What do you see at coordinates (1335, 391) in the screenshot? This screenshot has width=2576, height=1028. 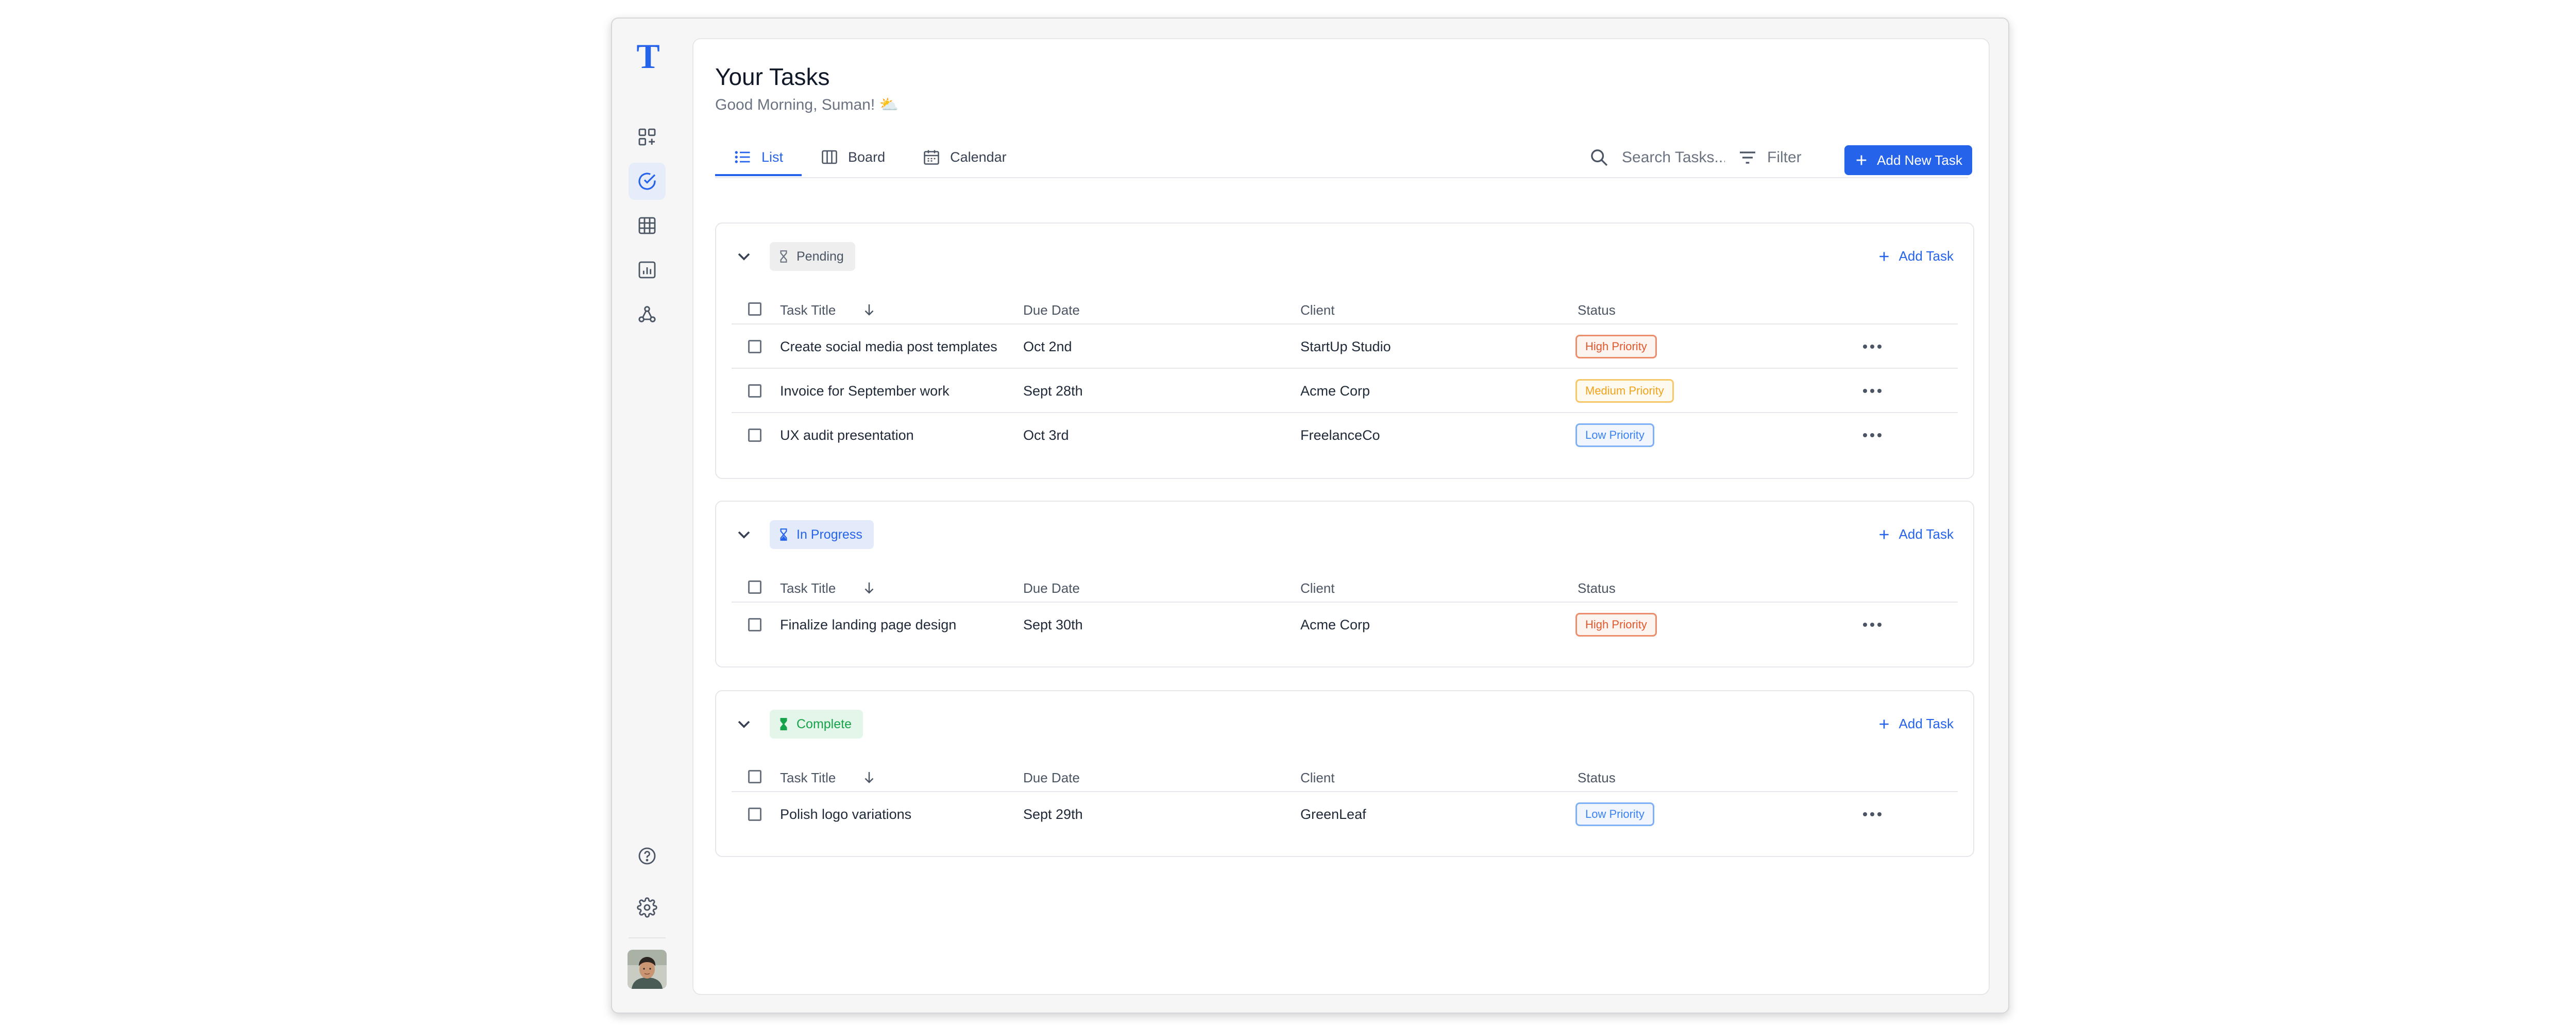 I see `task-client: Acme Corp` at bounding box center [1335, 391].